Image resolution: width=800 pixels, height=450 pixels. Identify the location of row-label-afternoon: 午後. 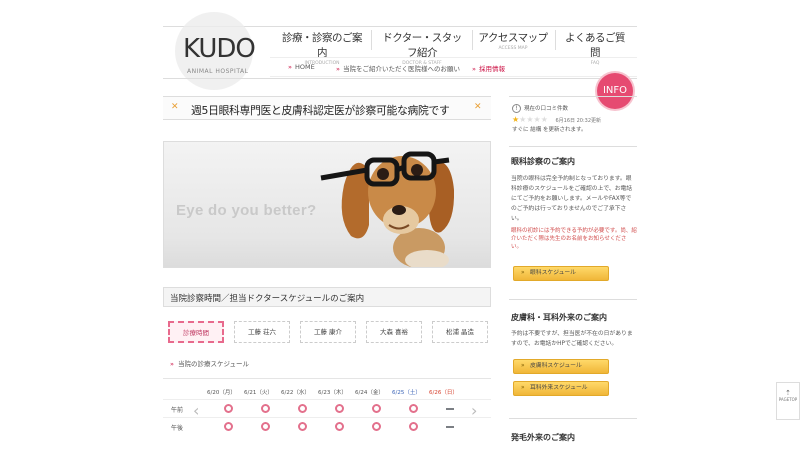
(177, 428).